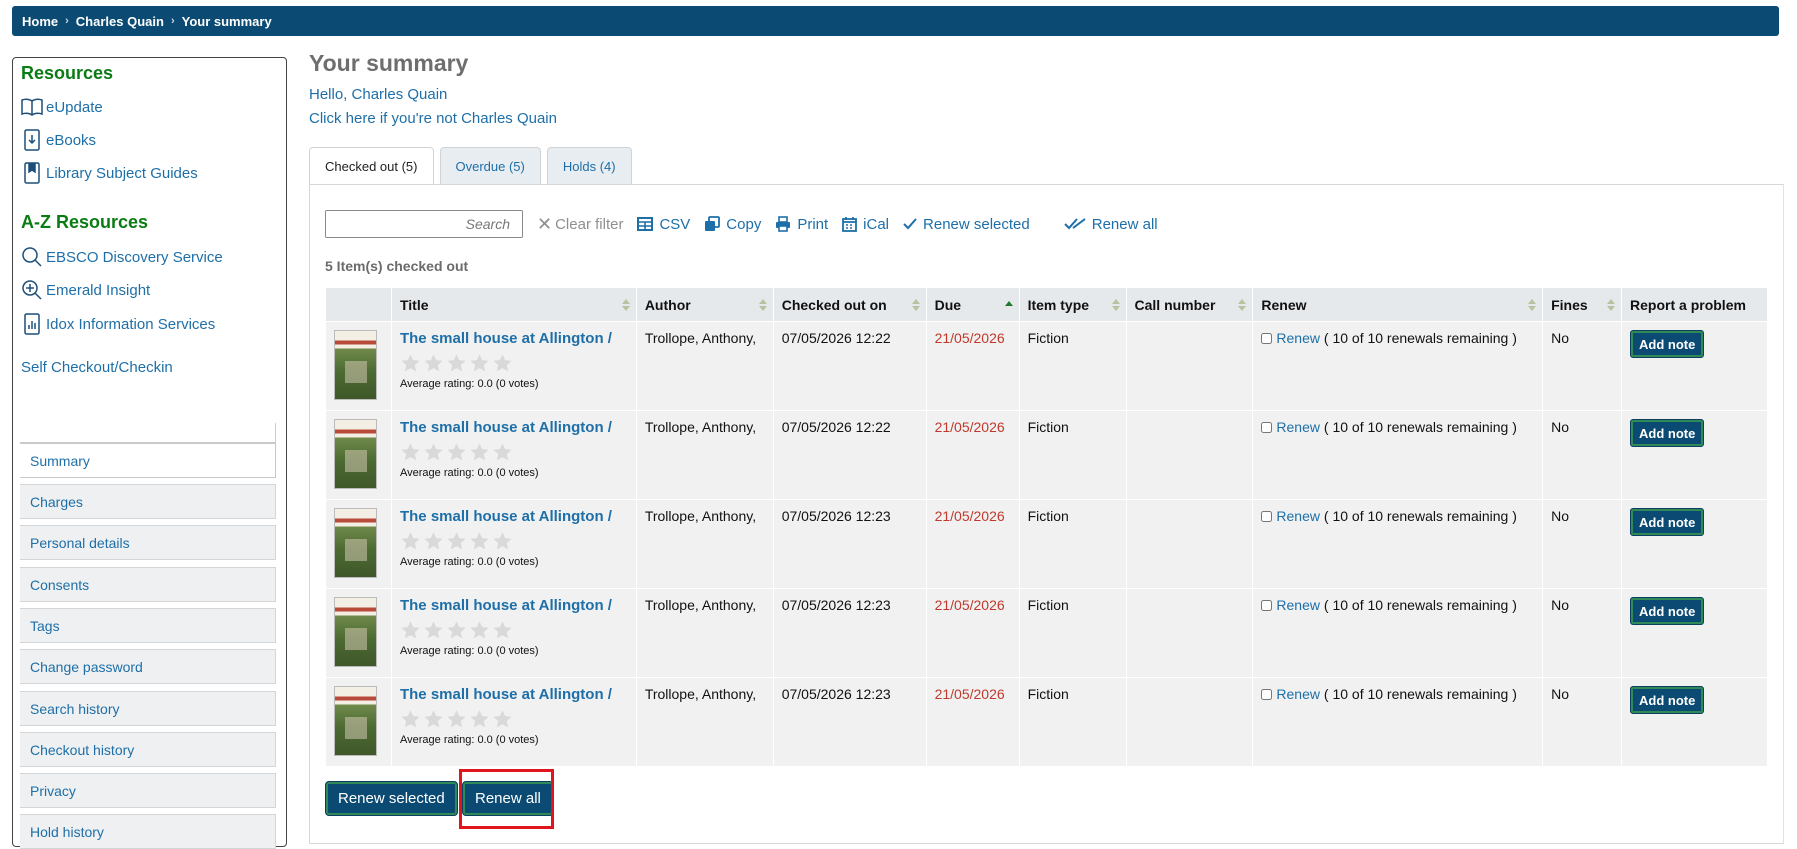  What do you see at coordinates (433, 118) in the screenshot?
I see `not-me-link: Click here if you're not Charles Quain` at bounding box center [433, 118].